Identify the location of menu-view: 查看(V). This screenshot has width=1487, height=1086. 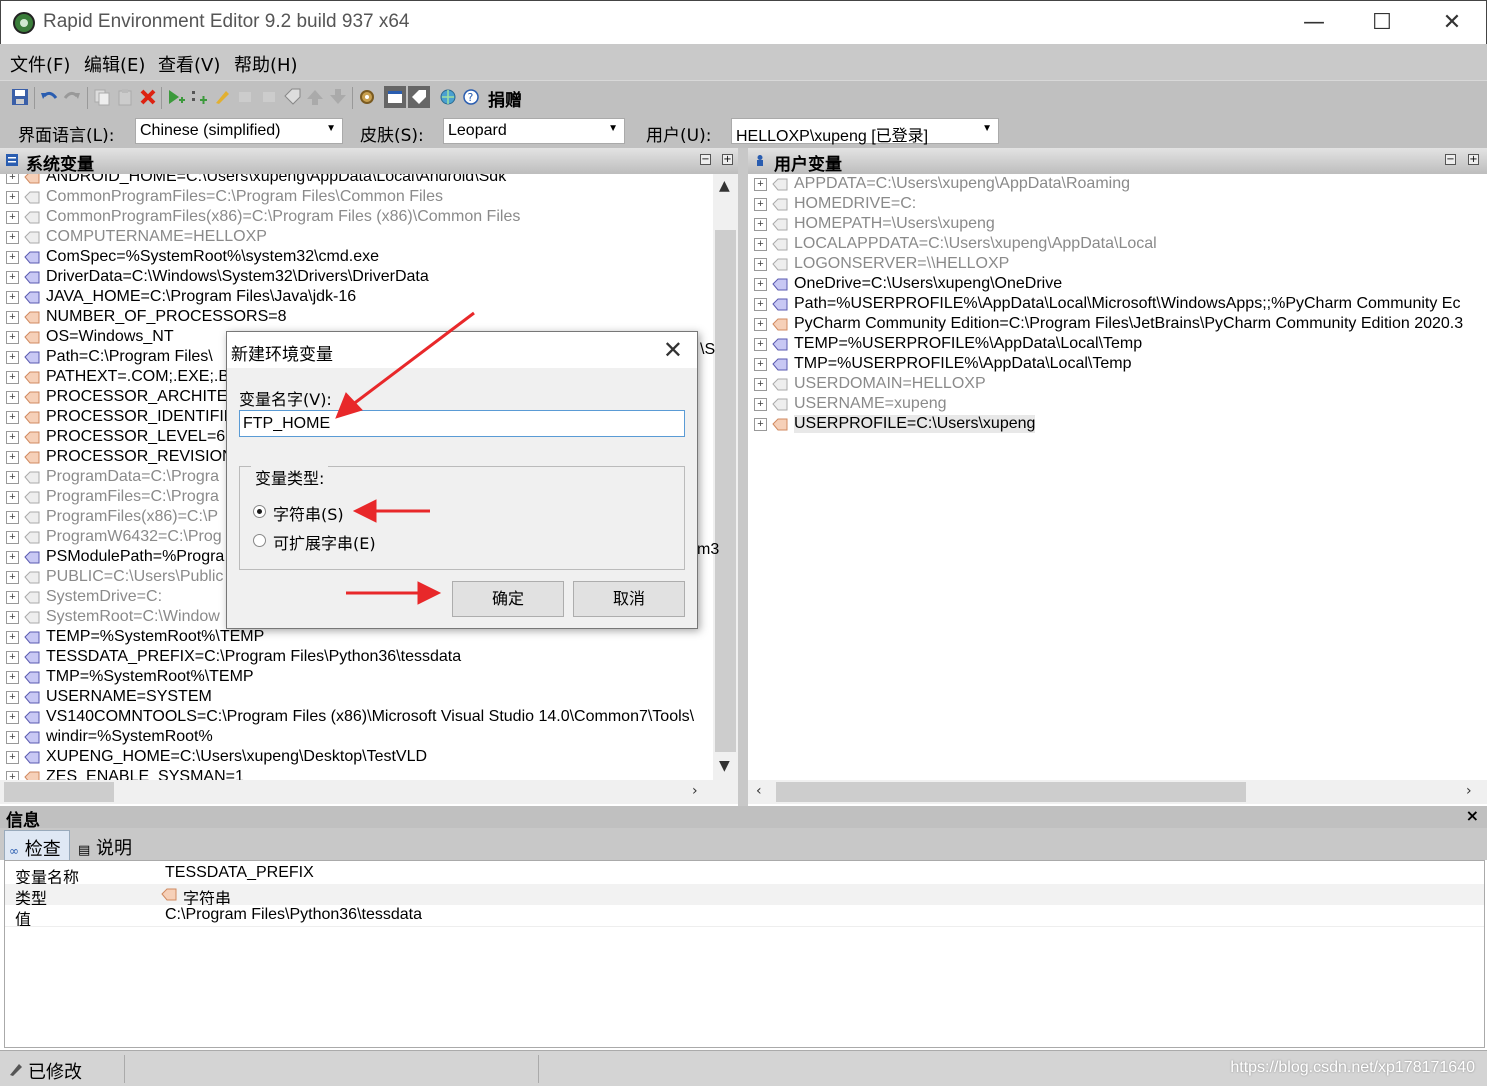
(189, 64).